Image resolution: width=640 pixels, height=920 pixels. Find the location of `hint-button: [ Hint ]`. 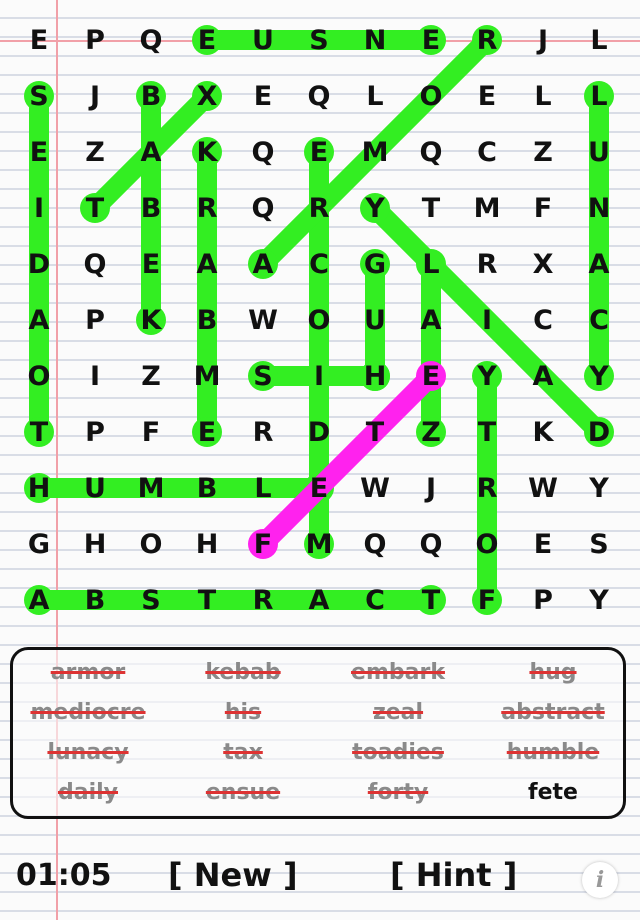

hint-button: [ Hint ] is located at coordinates (453, 875).